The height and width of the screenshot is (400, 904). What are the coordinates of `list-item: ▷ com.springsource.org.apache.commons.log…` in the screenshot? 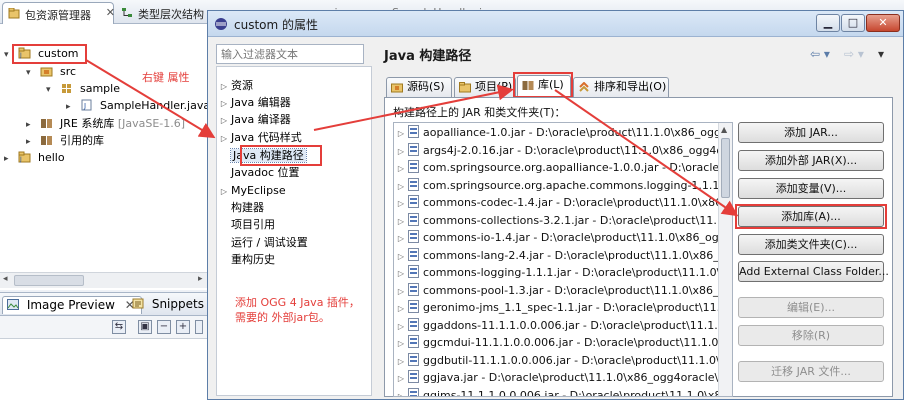 It's located at (563, 186).